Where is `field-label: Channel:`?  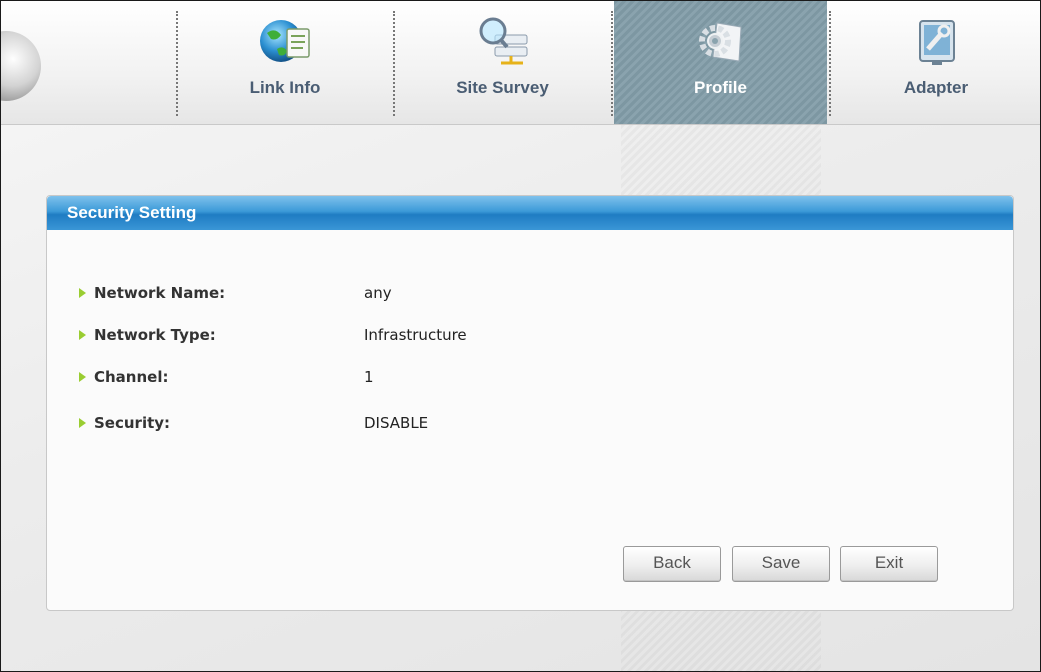 field-label: Channel: is located at coordinates (131, 377).